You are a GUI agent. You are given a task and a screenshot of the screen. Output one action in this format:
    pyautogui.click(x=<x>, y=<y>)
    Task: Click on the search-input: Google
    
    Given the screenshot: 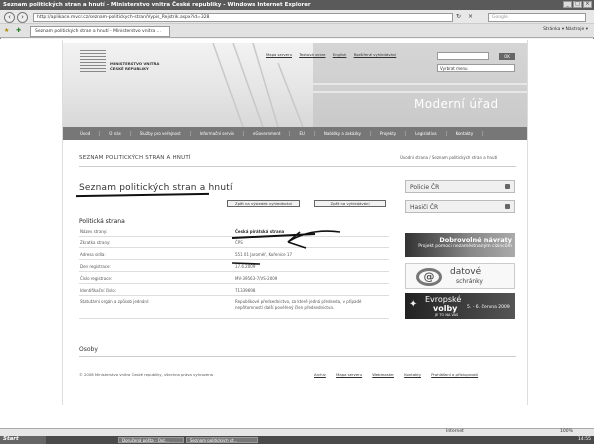 What is the action you would take?
    pyautogui.click(x=537, y=17)
    